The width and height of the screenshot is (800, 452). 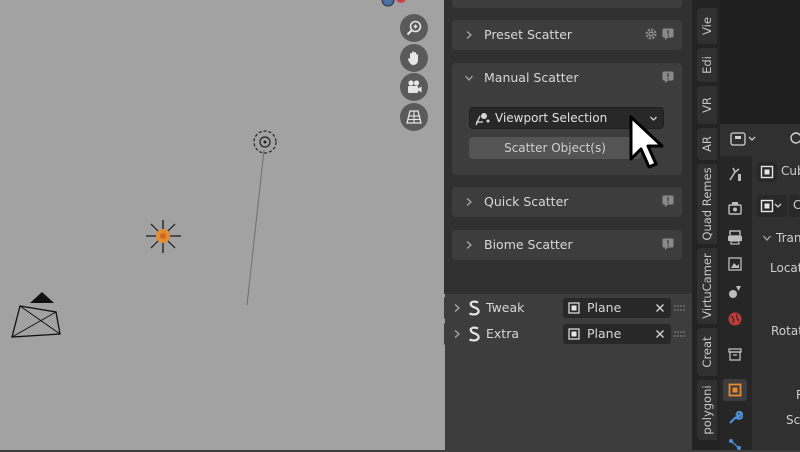 What do you see at coordinates (707, 286) in the screenshot?
I see `tab-virtucamera: VirtuCamer` at bounding box center [707, 286].